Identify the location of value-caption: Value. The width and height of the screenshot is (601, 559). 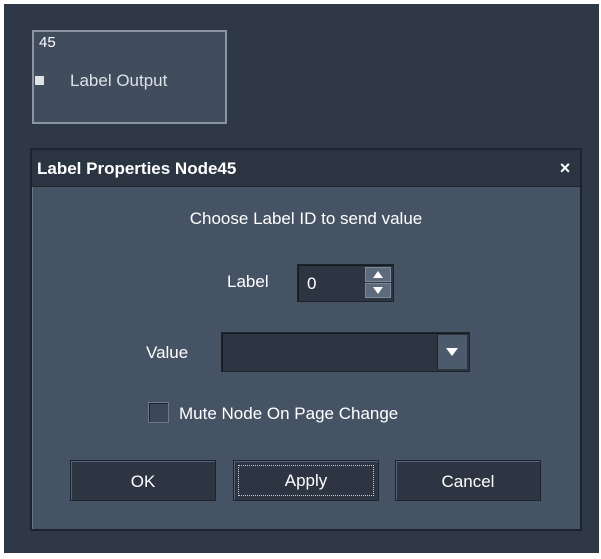
(167, 352).